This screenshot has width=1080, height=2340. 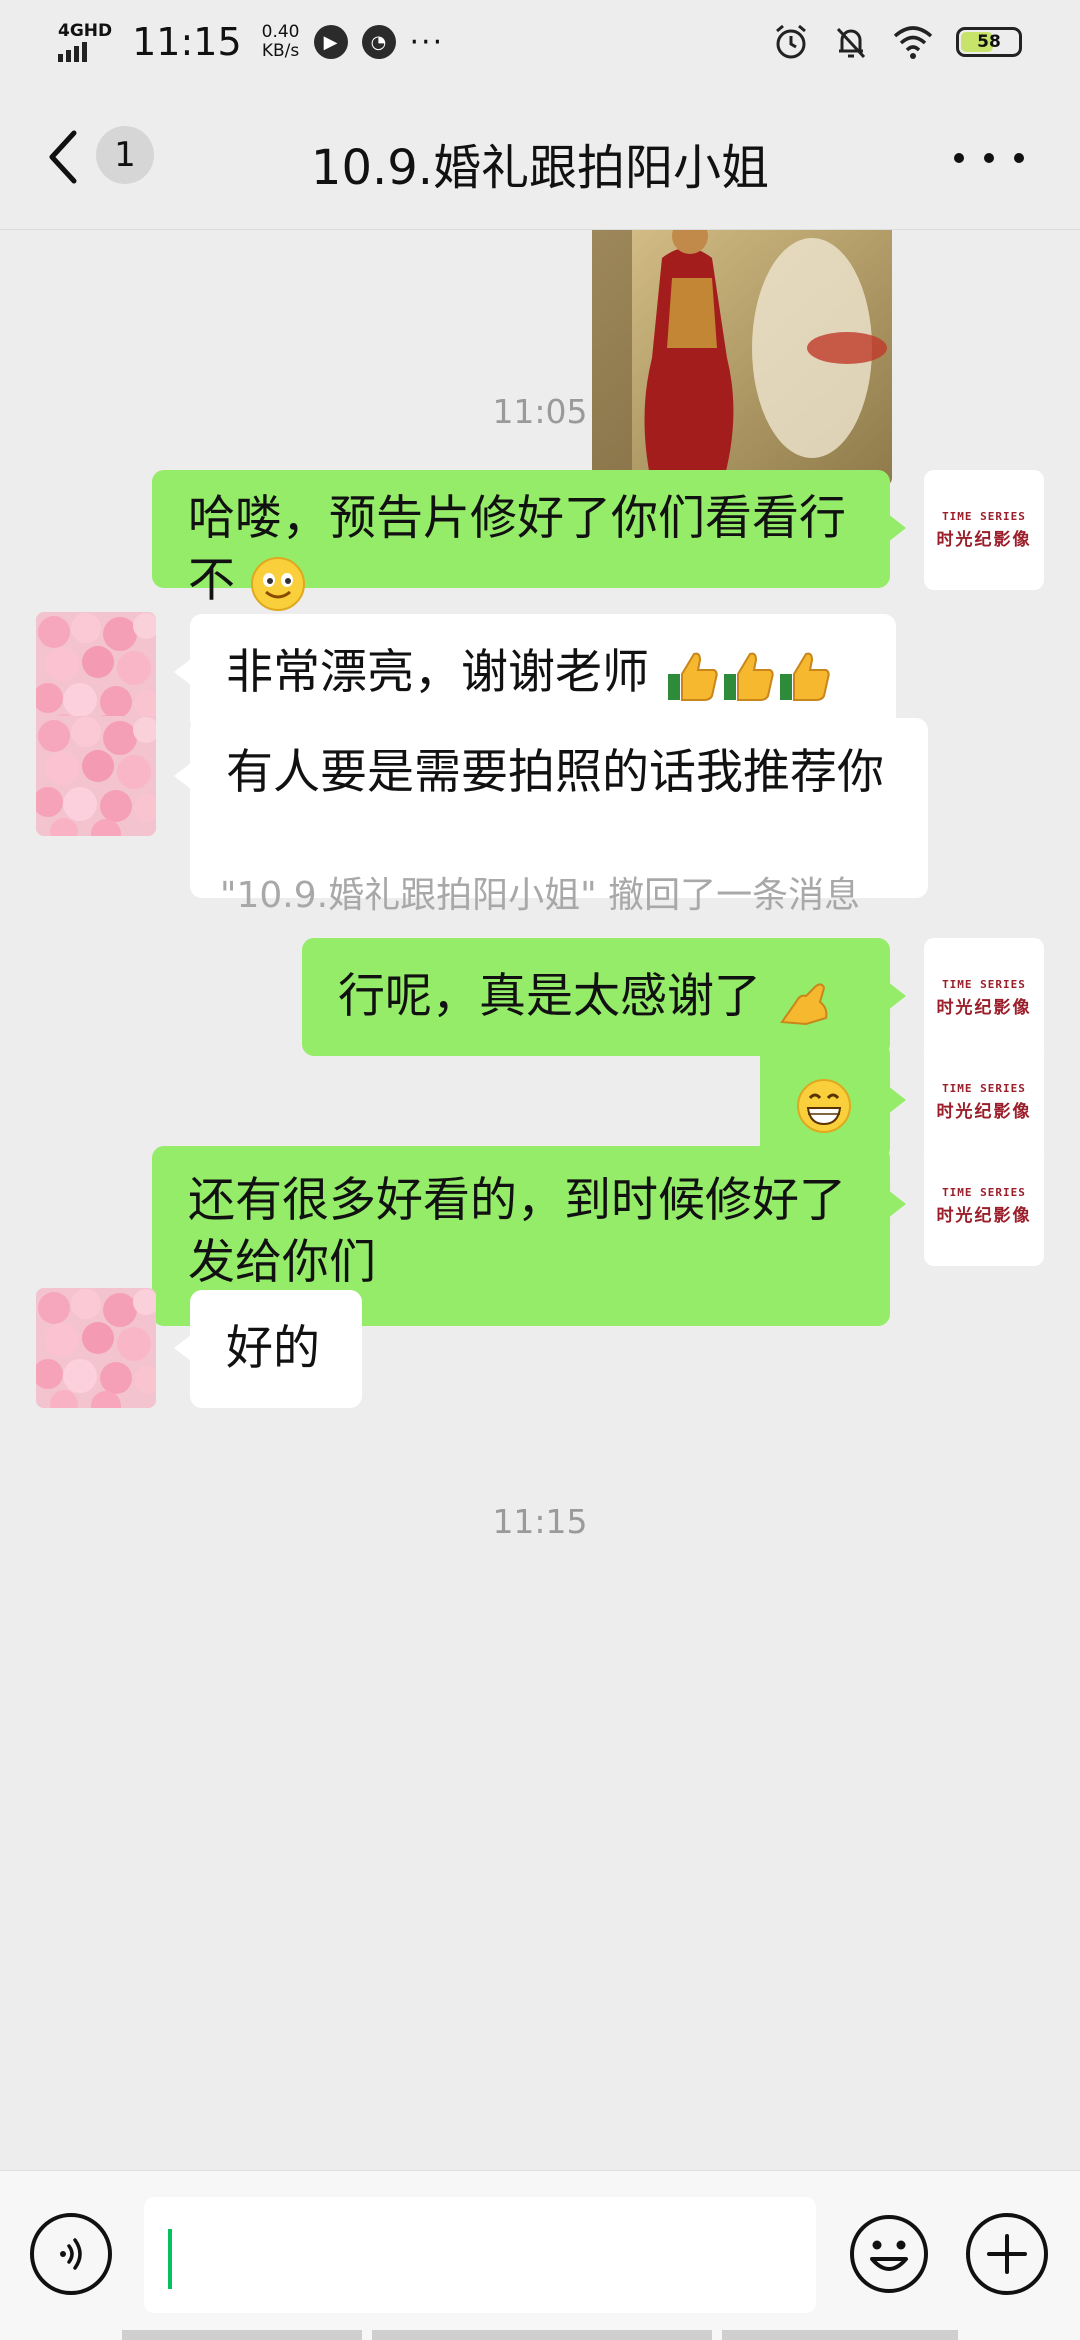 I want to click on network-type: 4GHD, so click(x=85, y=31).